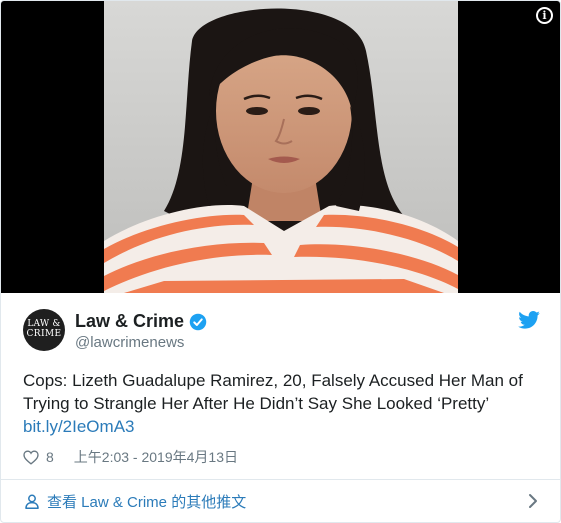 Image resolution: width=561 pixels, height=523 pixels. I want to click on twitter-bird-icon, so click(529, 320).